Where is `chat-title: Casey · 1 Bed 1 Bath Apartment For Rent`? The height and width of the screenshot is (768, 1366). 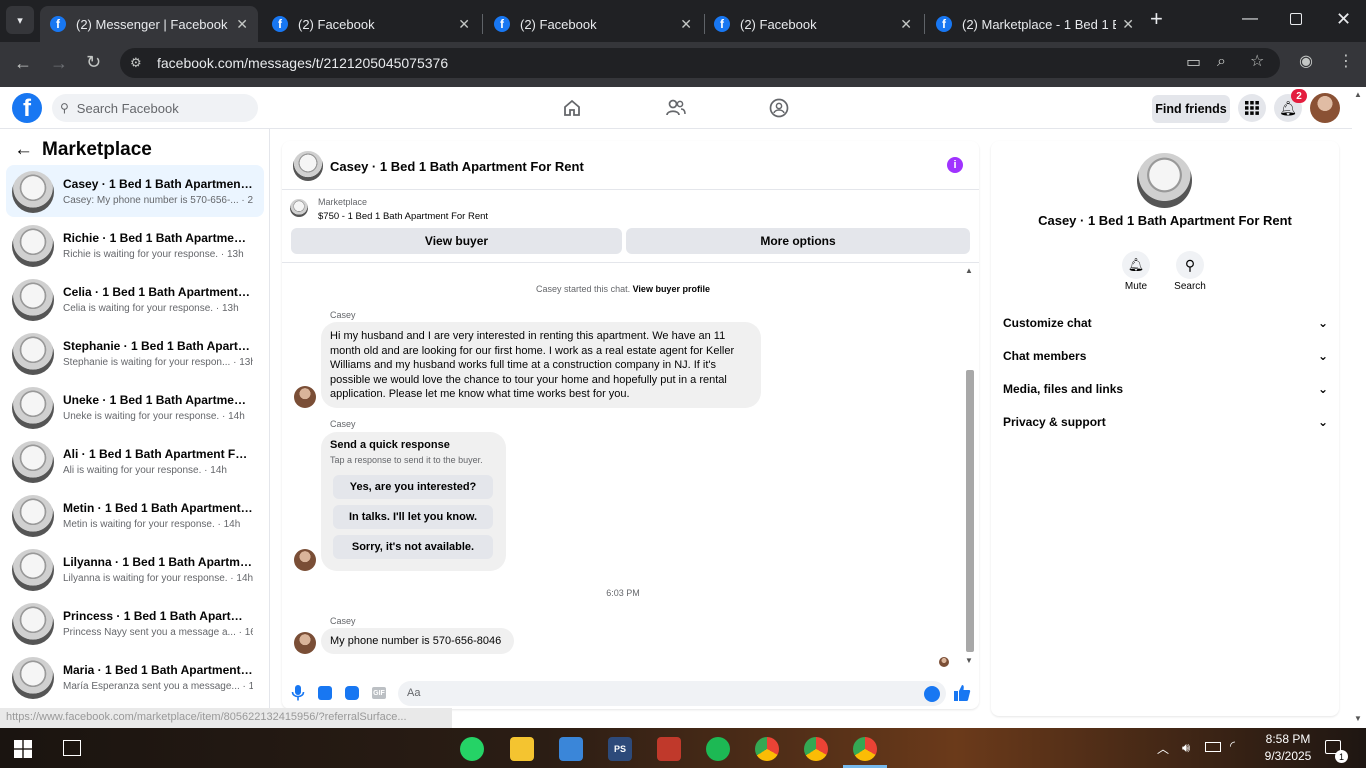 chat-title: Casey · 1 Bed 1 Bath Apartment For Rent is located at coordinates (457, 166).